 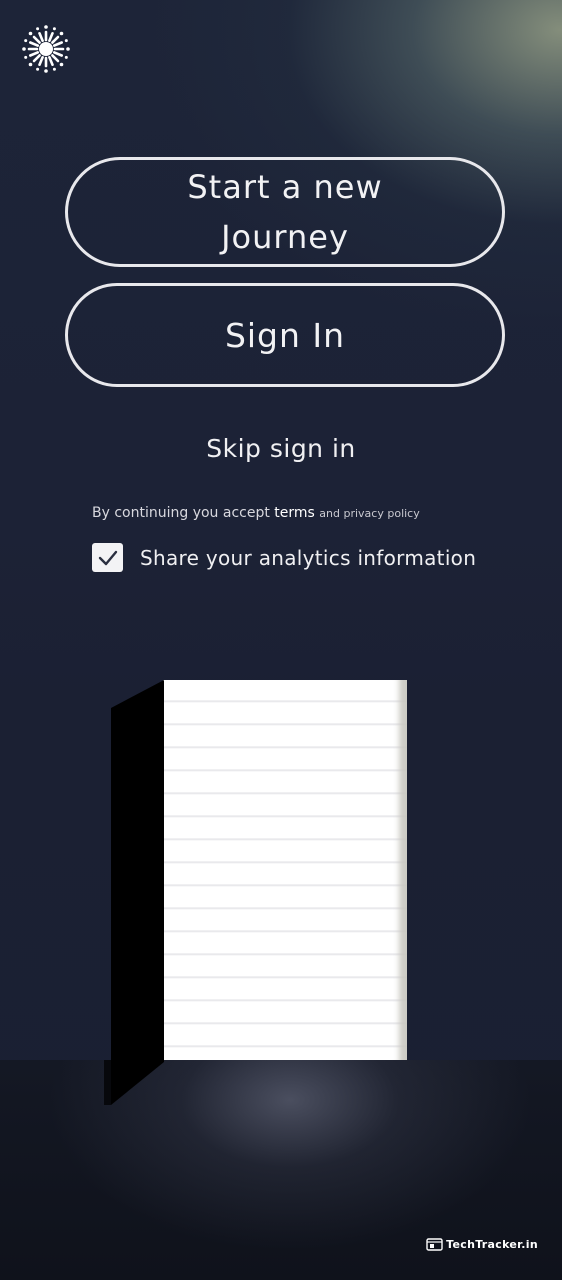 I want to click on door-panel, so click(x=134, y=892).